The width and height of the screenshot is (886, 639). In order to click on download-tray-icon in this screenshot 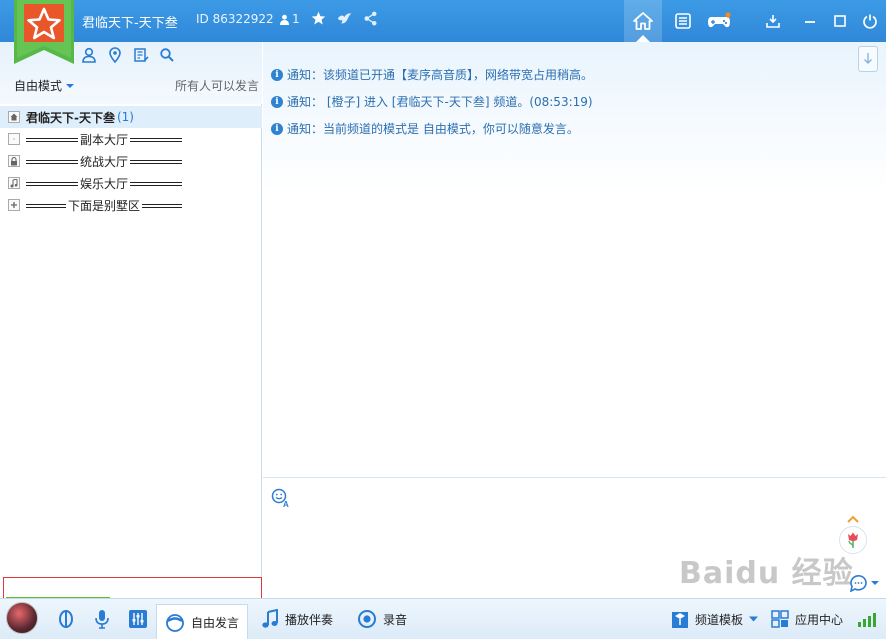, I will do `click(773, 21)`.